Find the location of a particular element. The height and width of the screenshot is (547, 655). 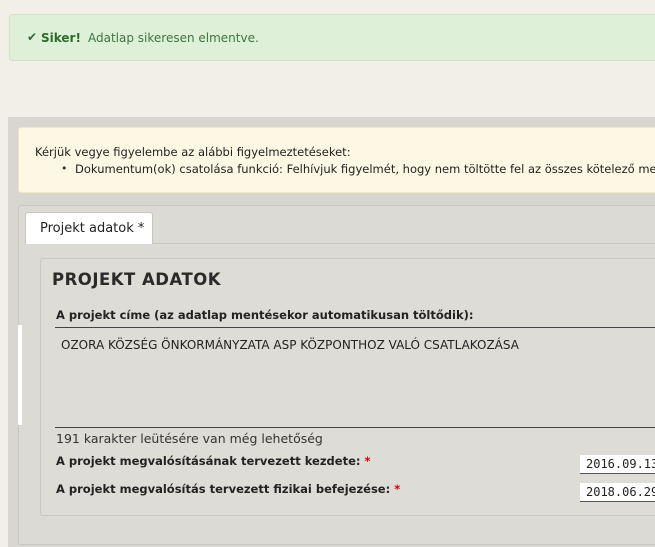

tab-projekt-adatok: Projekt adatok * is located at coordinates (89, 228).